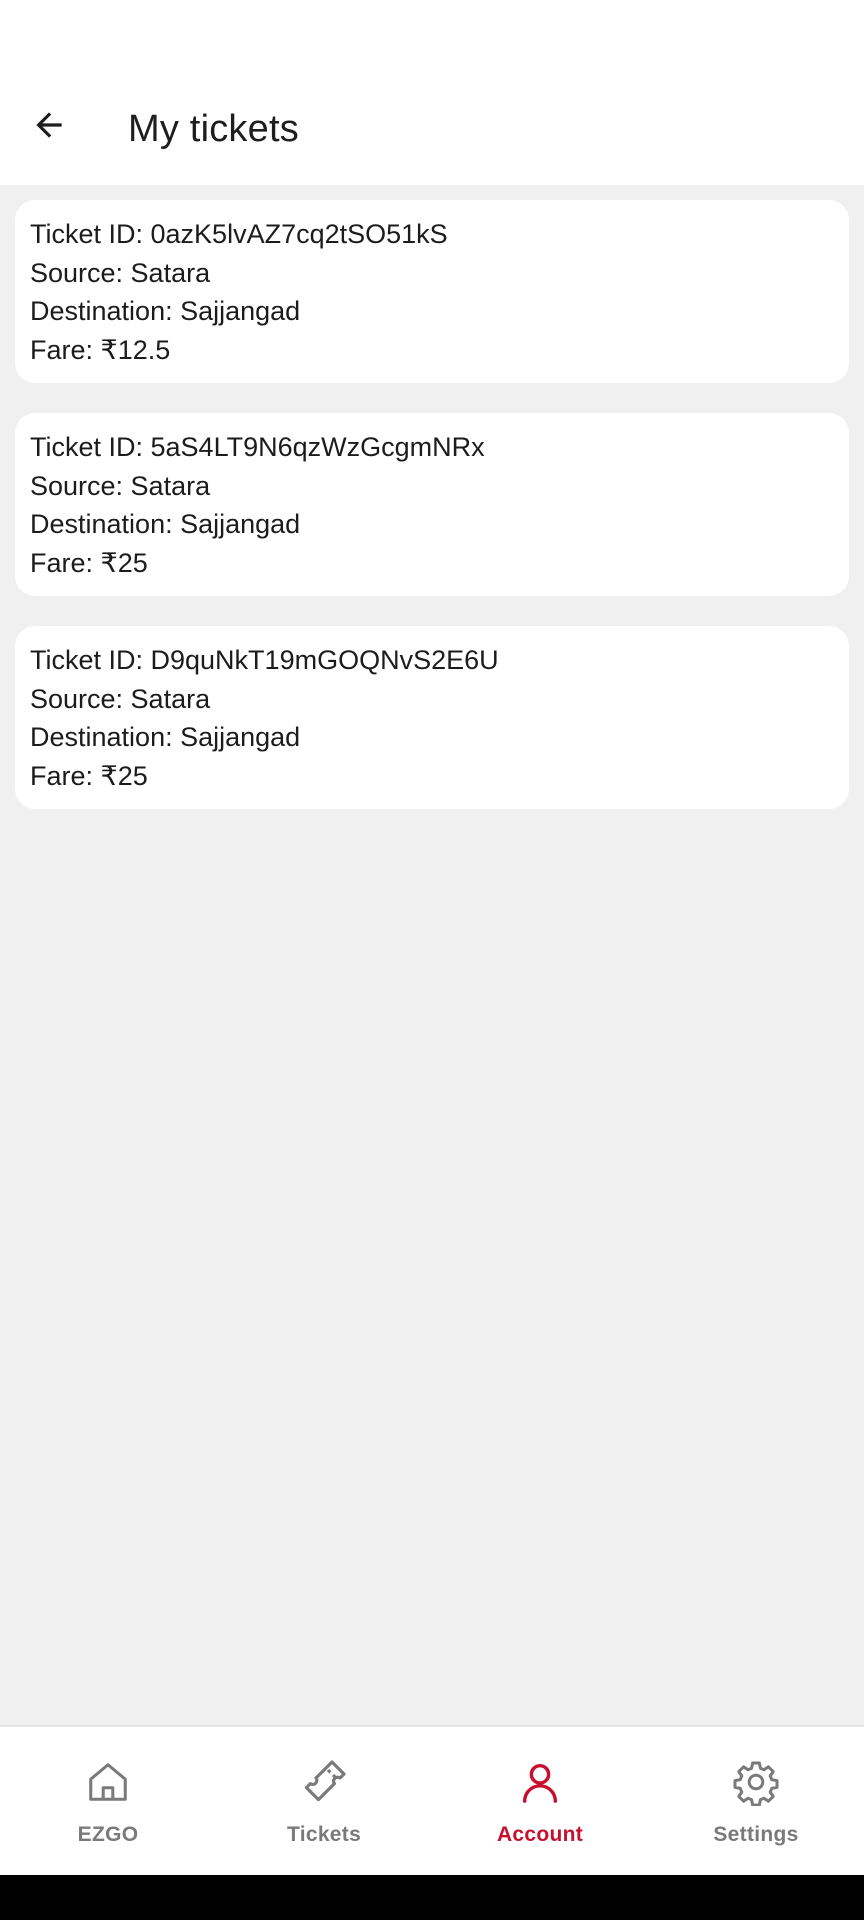 The width and height of the screenshot is (864, 1920). Describe the element at coordinates (756, 1834) in the screenshot. I see `nav-label: Settings` at that location.